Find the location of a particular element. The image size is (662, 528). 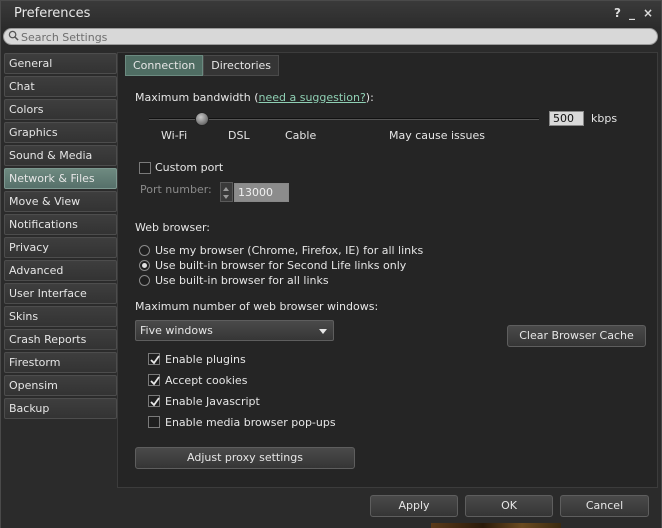

tab-directories: Directories is located at coordinates (241, 65).